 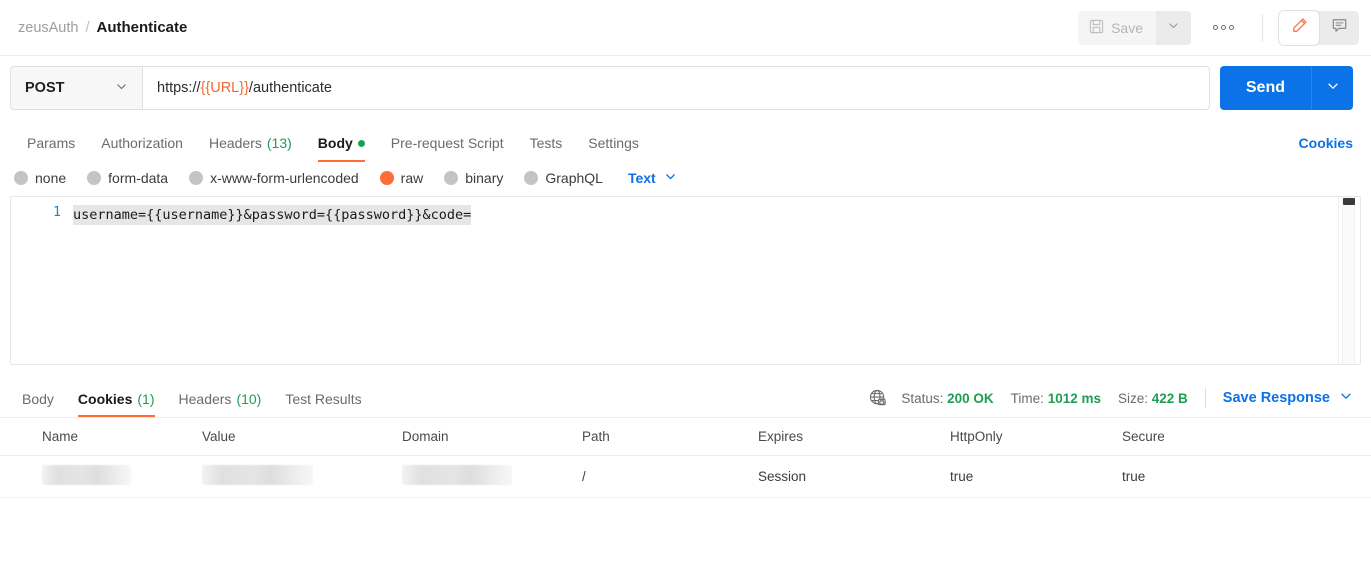 I want to click on status-meta: Status: 200 OK, so click(x=947, y=398).